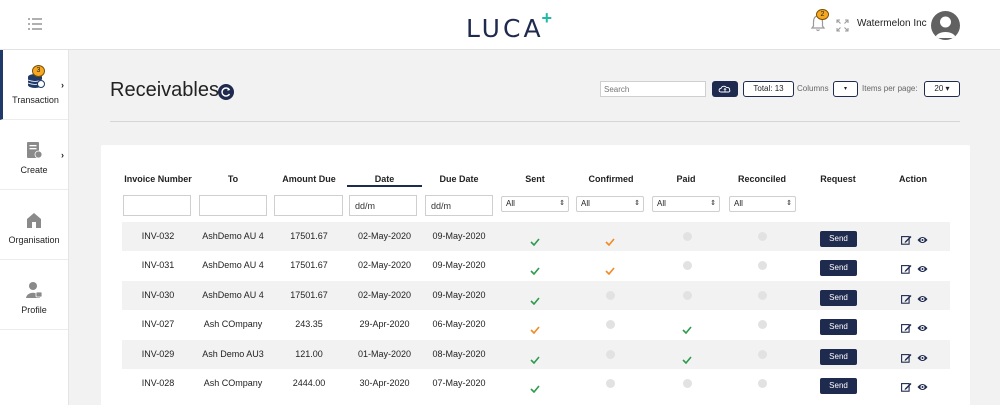 This screenshot has height=405, width=1000. What do you see at coordinates (913, 179) in the screenshot?
I see `header-action: Action` at bounding box center [913, 179].